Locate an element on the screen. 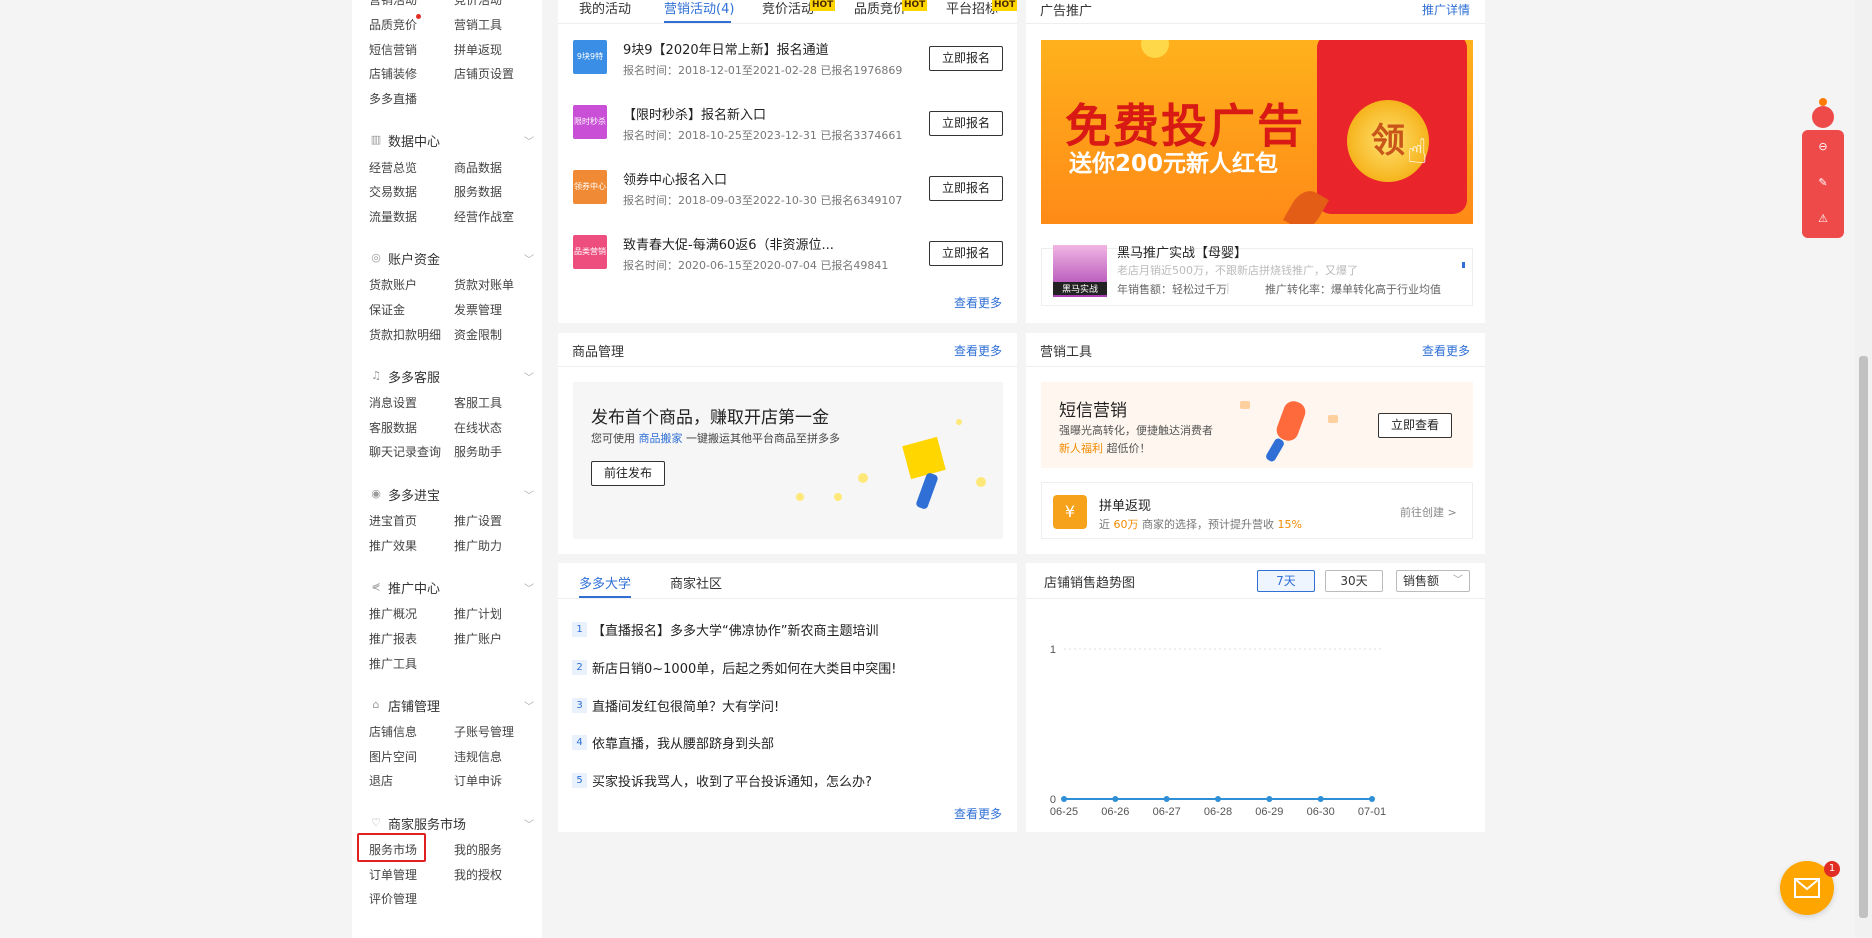 Image resolution: width=1872 pixels, height=938 pixels. sidebar-item: 进宝首页 is located at coordinates (393, 521).